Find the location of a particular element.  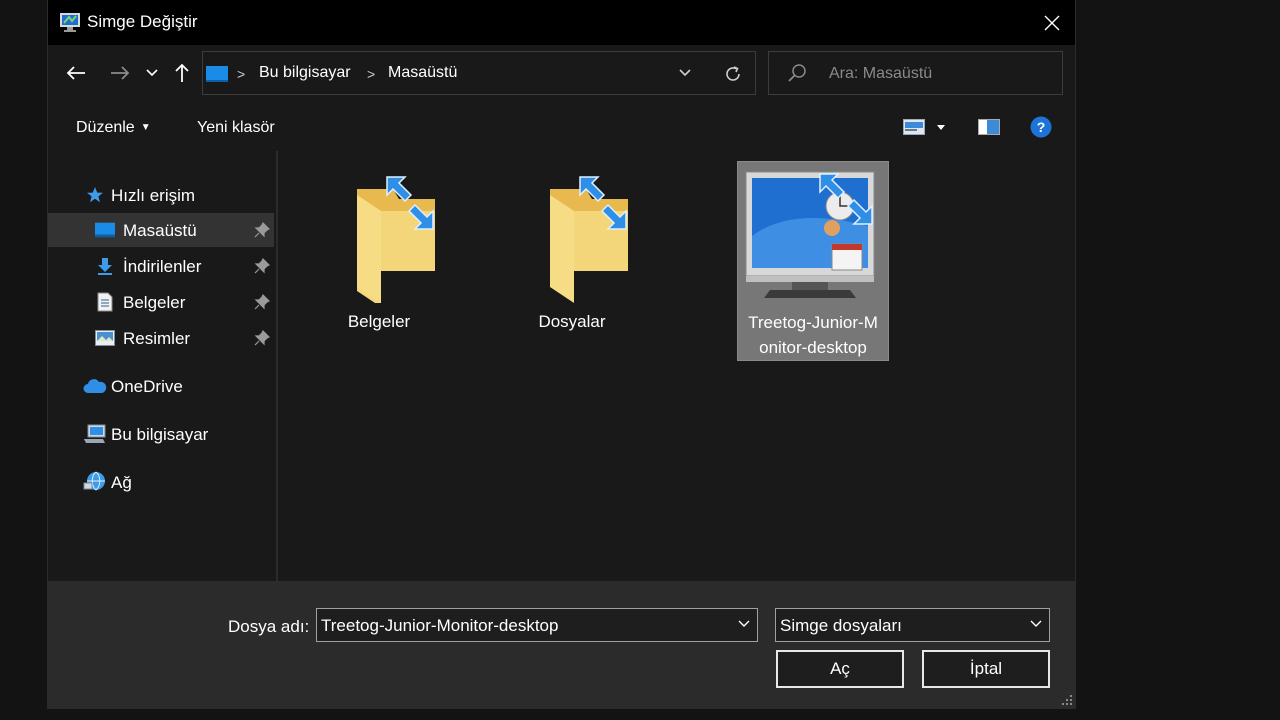

arrow-up-icon is located at coordinates (182, 72).